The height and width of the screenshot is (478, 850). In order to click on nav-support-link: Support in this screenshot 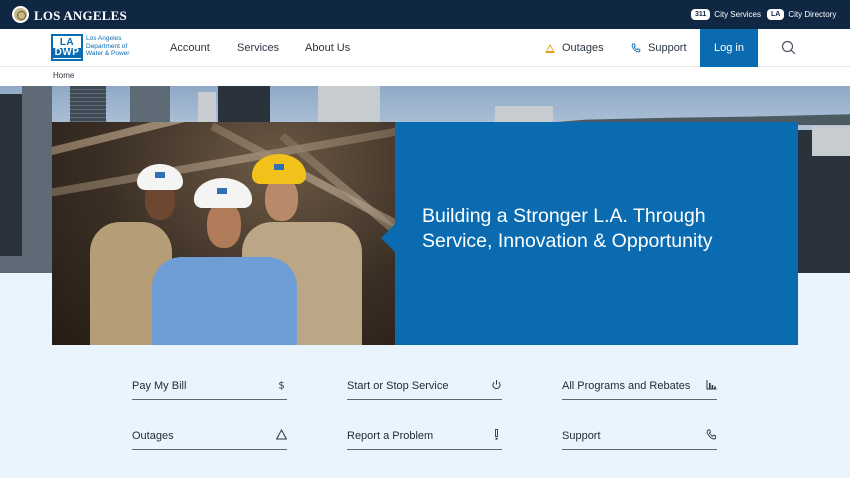, I will do `click(659, 48)`.